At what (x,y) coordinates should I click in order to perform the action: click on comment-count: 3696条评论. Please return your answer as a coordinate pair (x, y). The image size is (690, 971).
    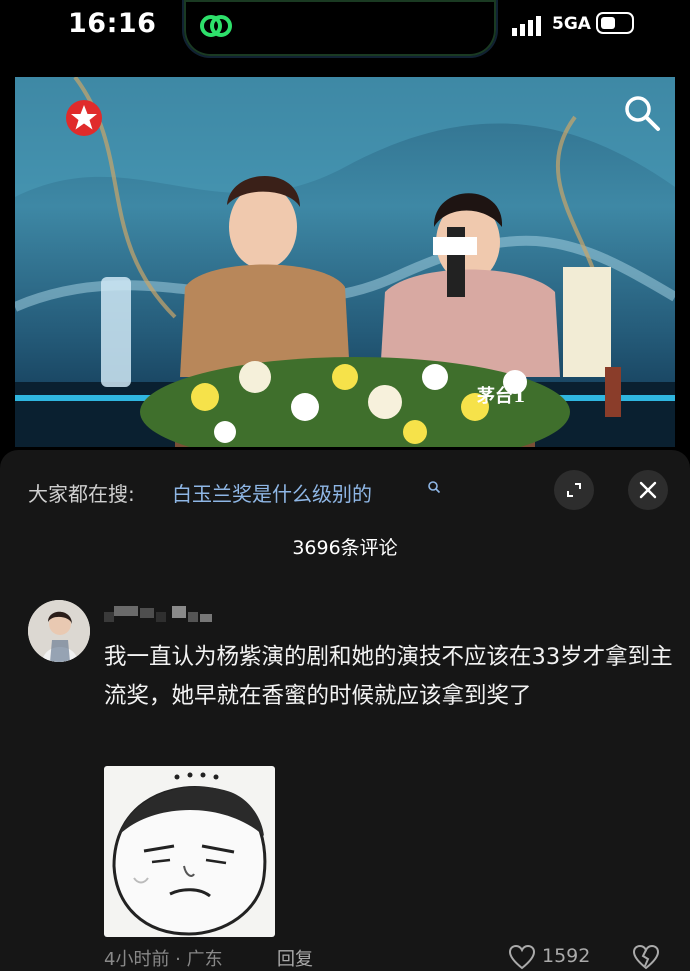
    Looking at the image, I should click on (345, 548).